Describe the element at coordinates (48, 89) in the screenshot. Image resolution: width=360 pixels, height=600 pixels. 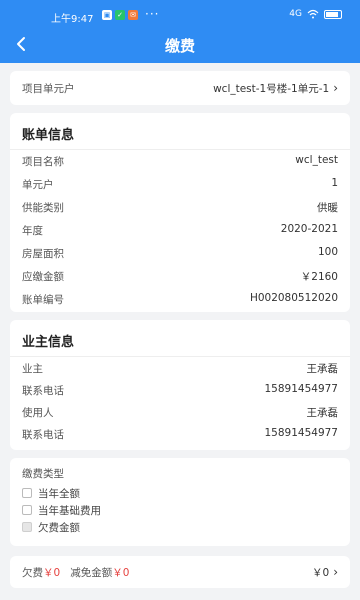
I see `unit-selector-label: 项目单元户` at that location.